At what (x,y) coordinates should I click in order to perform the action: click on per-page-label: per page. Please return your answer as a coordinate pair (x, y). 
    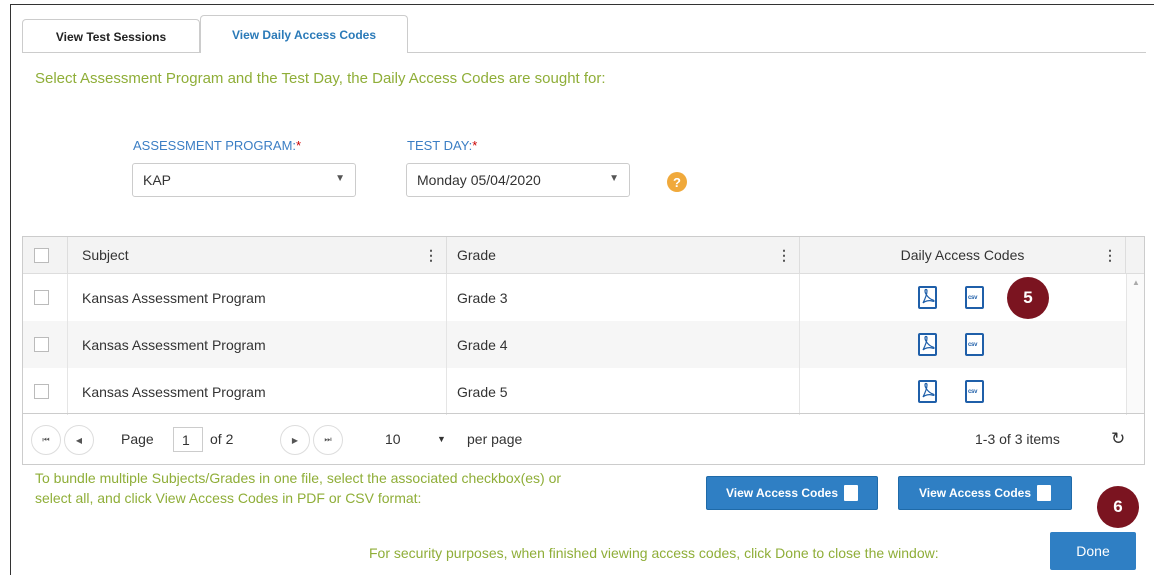
    Looking at the image, I should click on (495, 439).